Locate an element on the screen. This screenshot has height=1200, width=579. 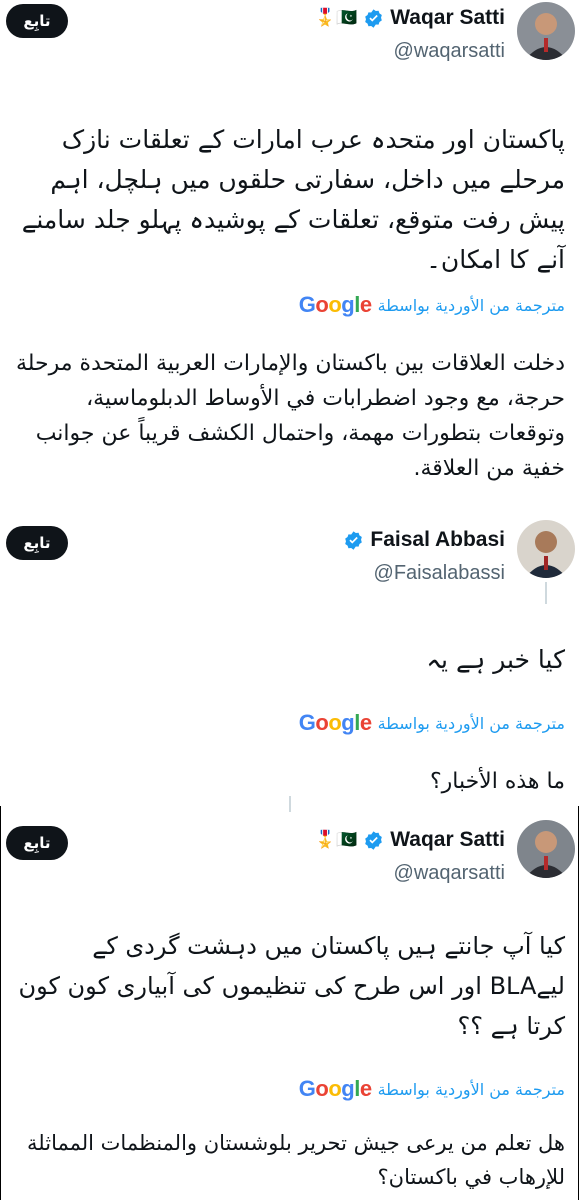
user-name-row: Faisal Abbasi is located at coordinates (424, 540).